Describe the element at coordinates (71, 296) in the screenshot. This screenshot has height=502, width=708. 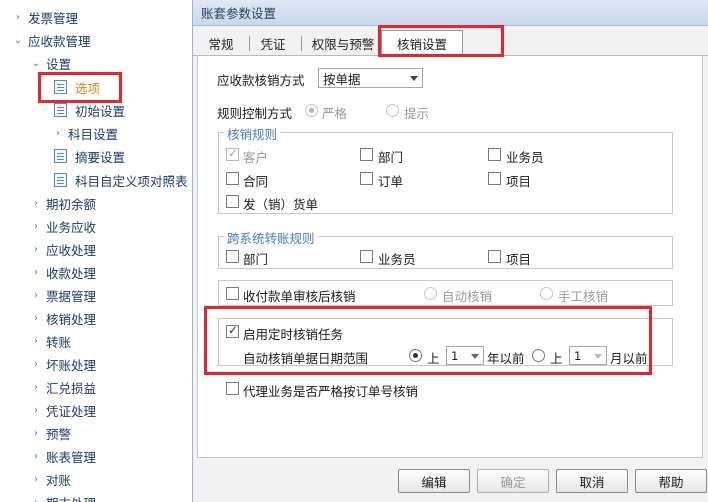
I see `nav-item-label: 票据管理` at that location.